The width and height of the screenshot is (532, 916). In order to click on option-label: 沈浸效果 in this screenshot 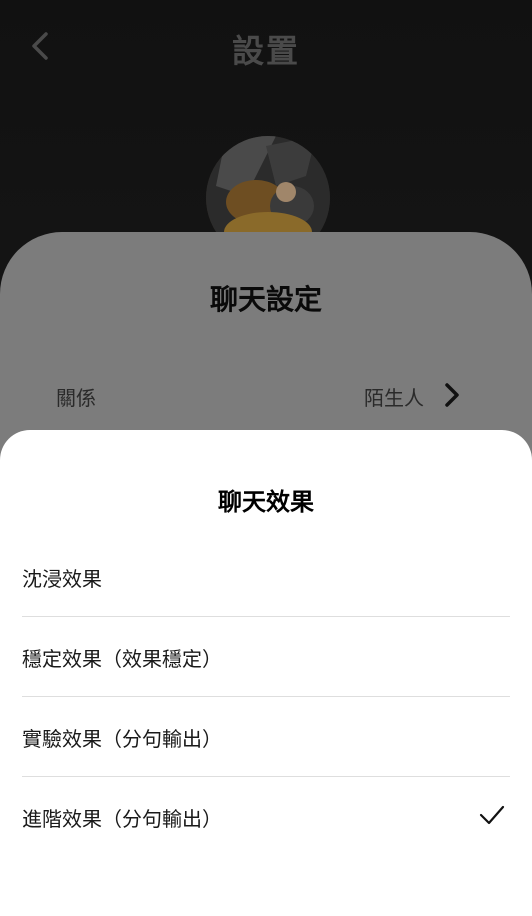, I will do `click(62, 579)`.